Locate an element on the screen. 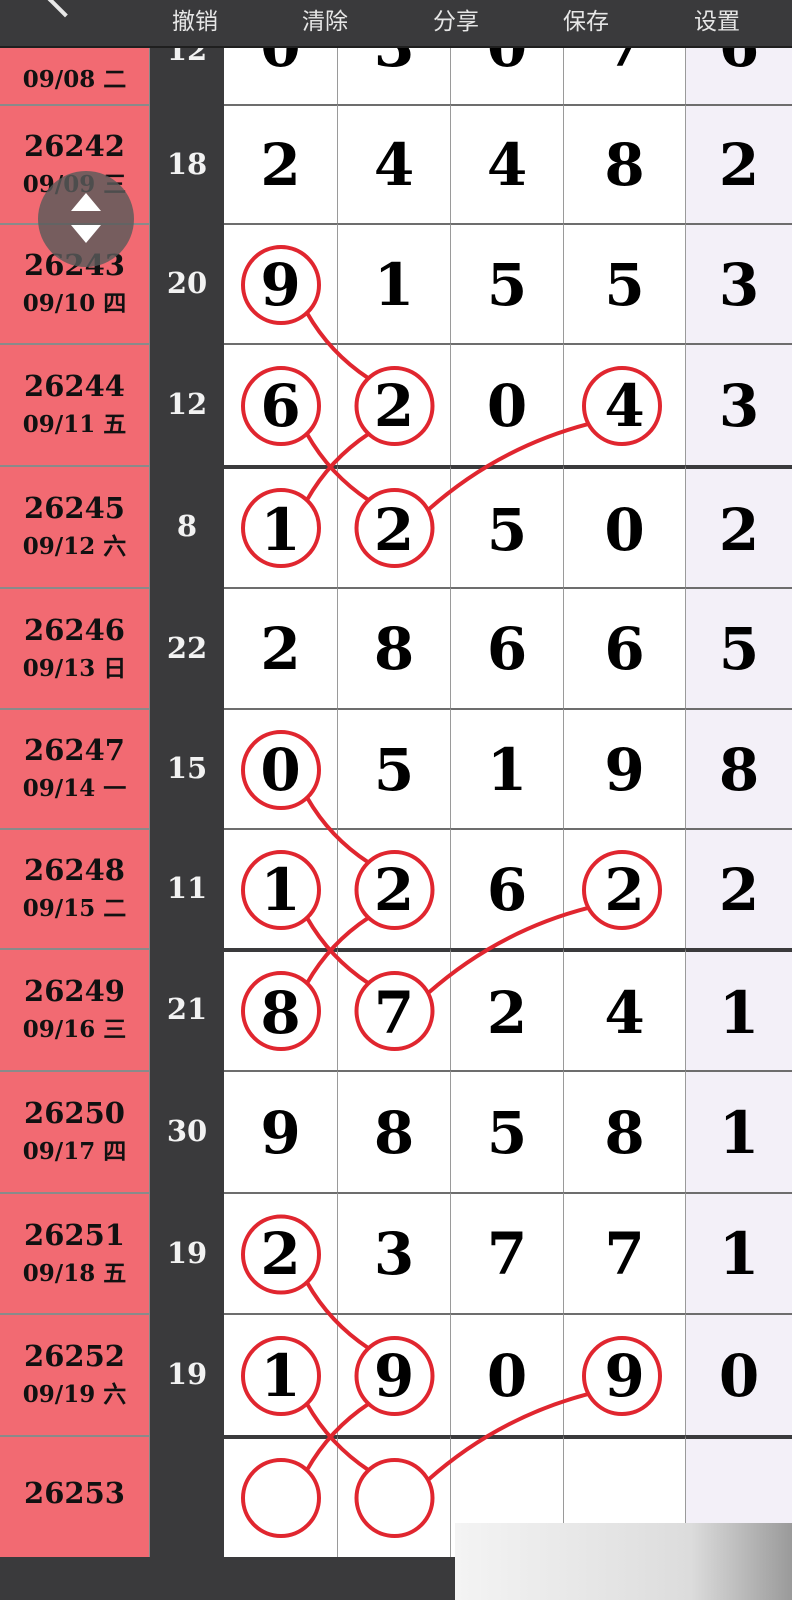  issue-number: 26252 is located at coordinates (74, 1356).